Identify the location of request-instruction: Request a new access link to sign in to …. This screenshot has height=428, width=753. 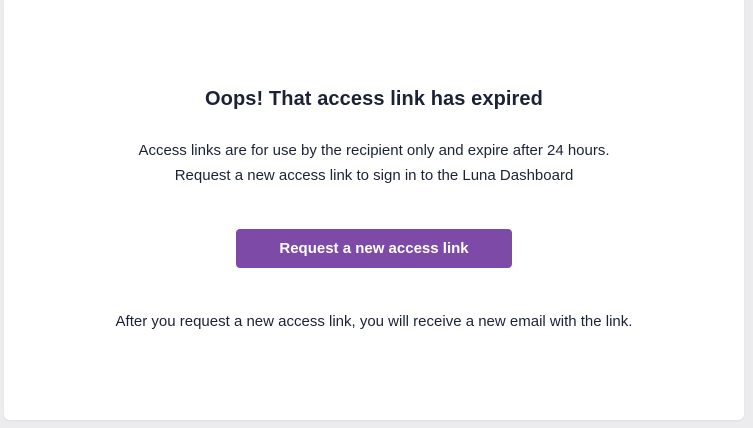
(374, 175).